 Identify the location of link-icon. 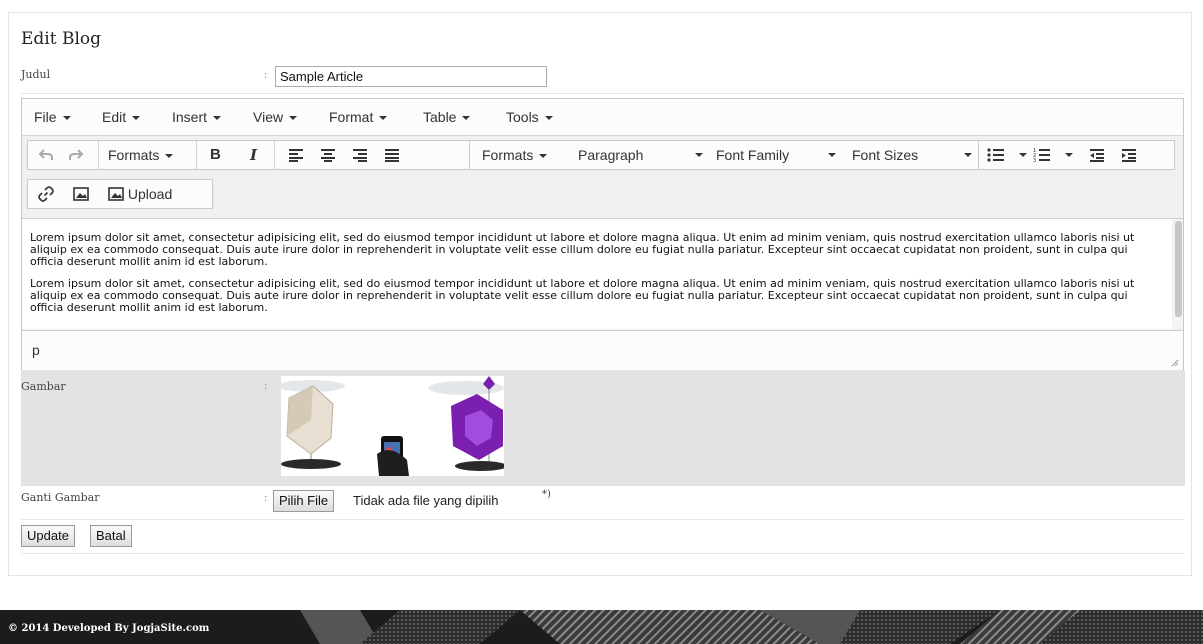
(46, 194).